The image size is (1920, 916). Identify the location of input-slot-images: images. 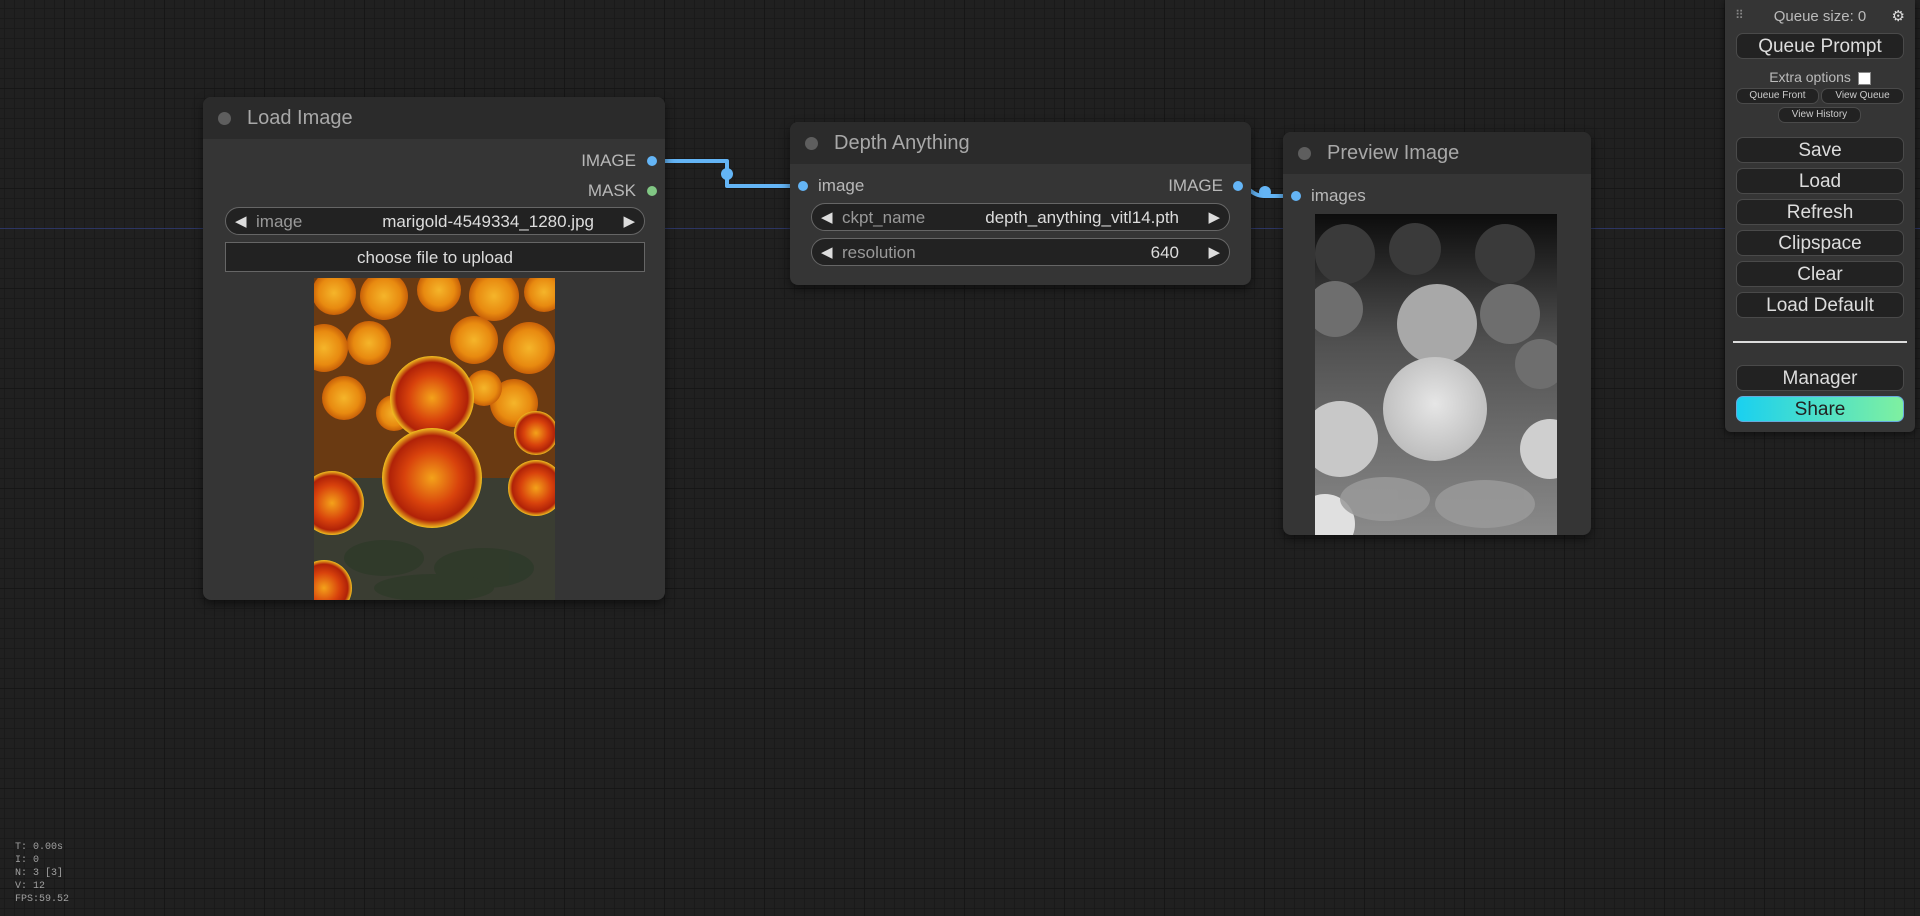
(1338, 196).